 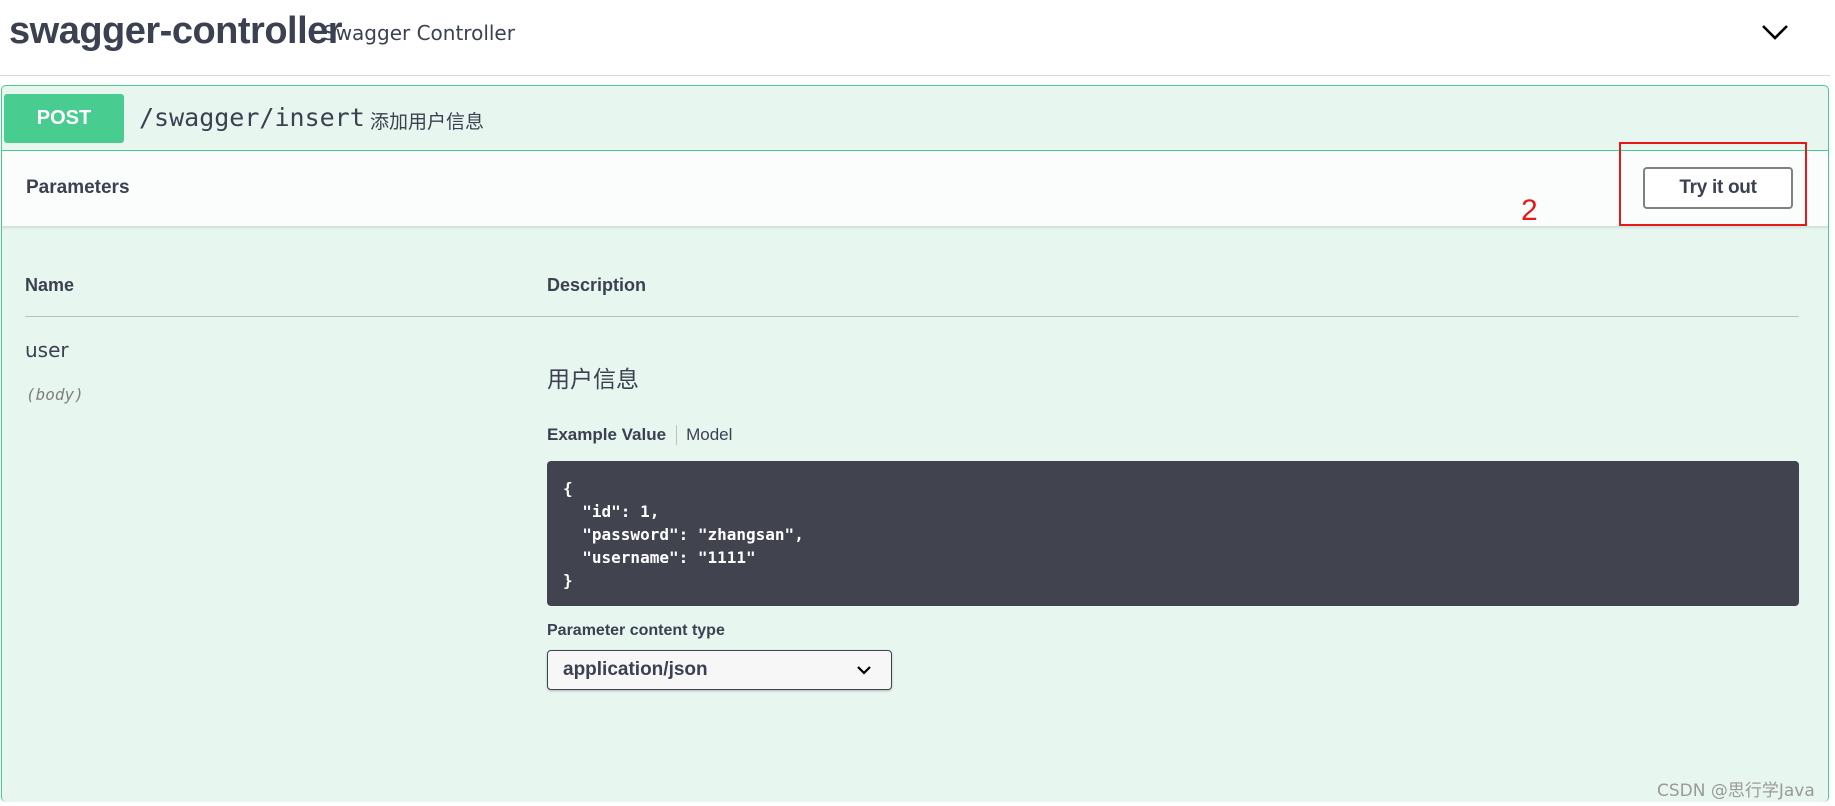 What do you see at coordinates (593, 380) in the screenshot?
I see `parameter-description: 用户信息` at bounding box center [593, 380].